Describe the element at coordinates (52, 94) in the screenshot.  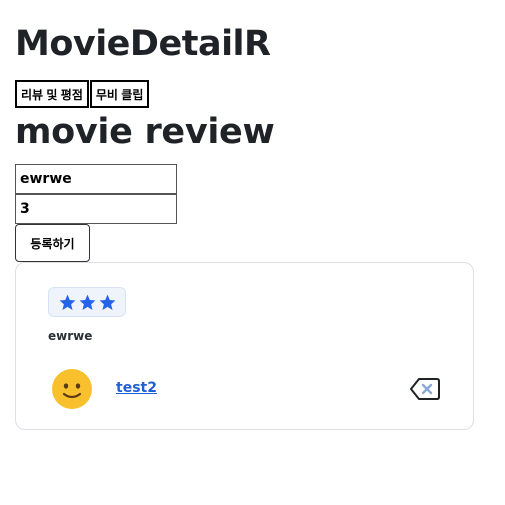
I see `tab-reviews-ratings: 리뷰 및 평점` at that location.